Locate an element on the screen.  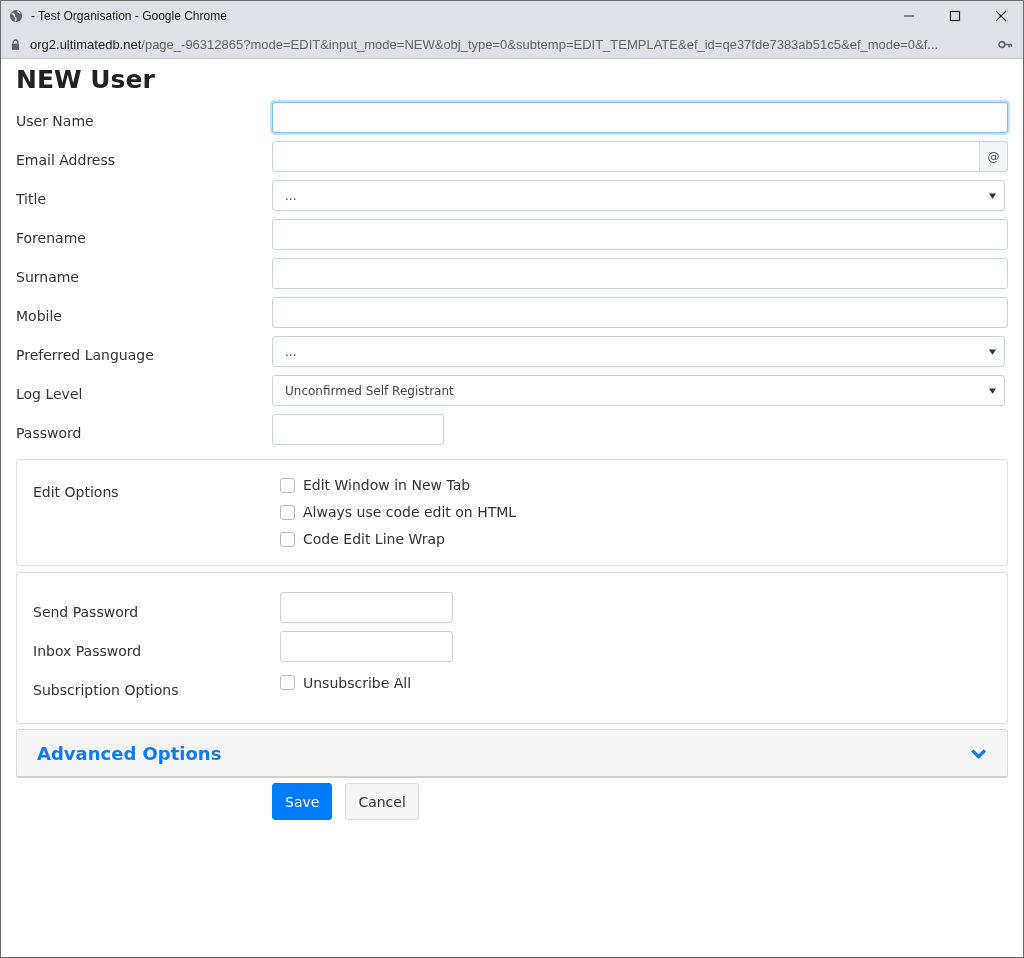
field-label: Edit Options is located at coordinates (76, 492).